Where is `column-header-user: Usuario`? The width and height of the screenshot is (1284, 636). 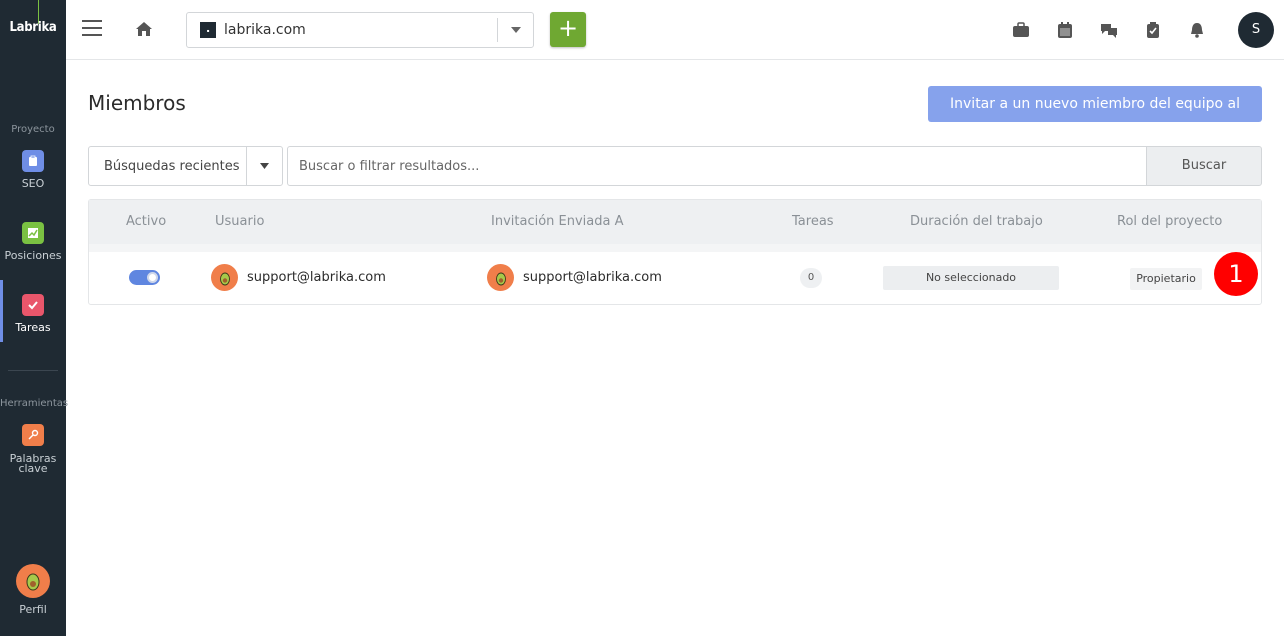
column-header-user: Usuario is located at coordinates (239, 221).